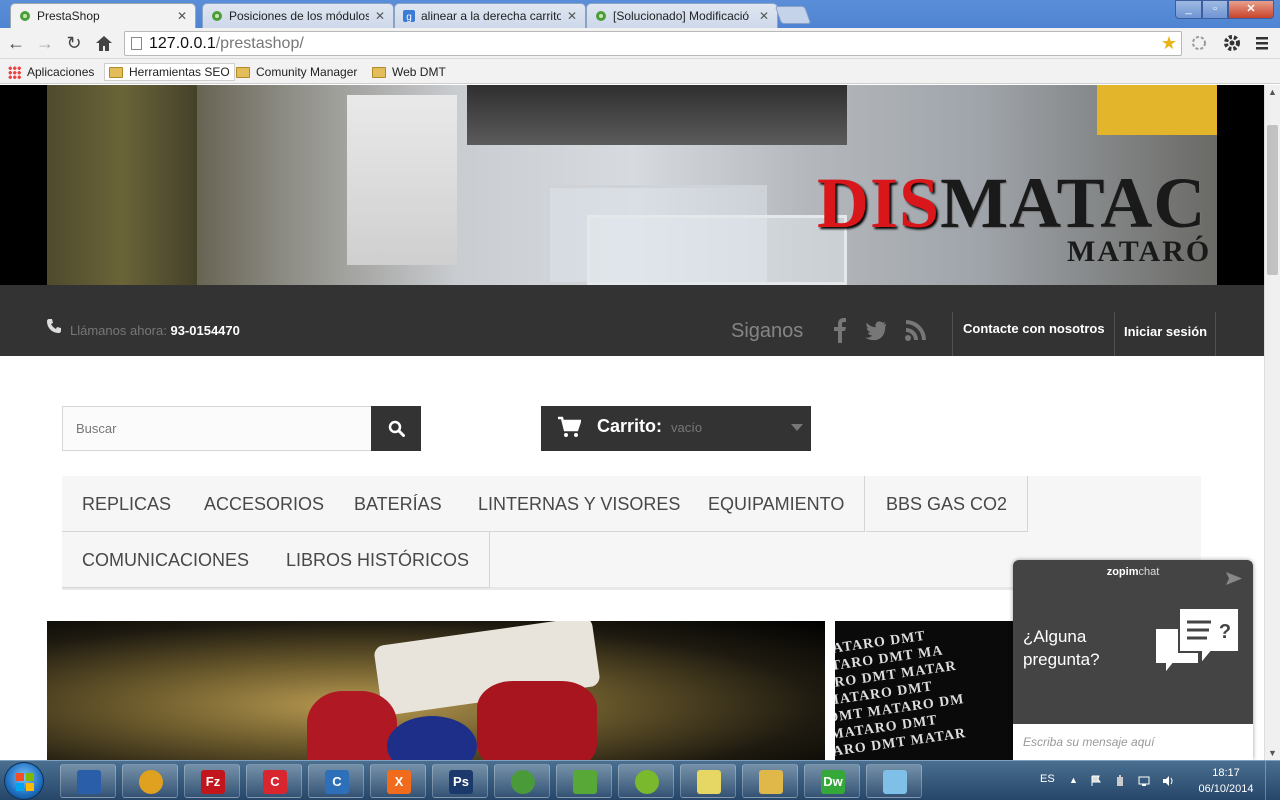 This screenshot has height=801, width=1280. What do you see at coordinates (378, 560) in the screenshot?
I see `menu-item-libros-historicos: LIBROS HISTÓRICOS` at bounding box center [378, 560].